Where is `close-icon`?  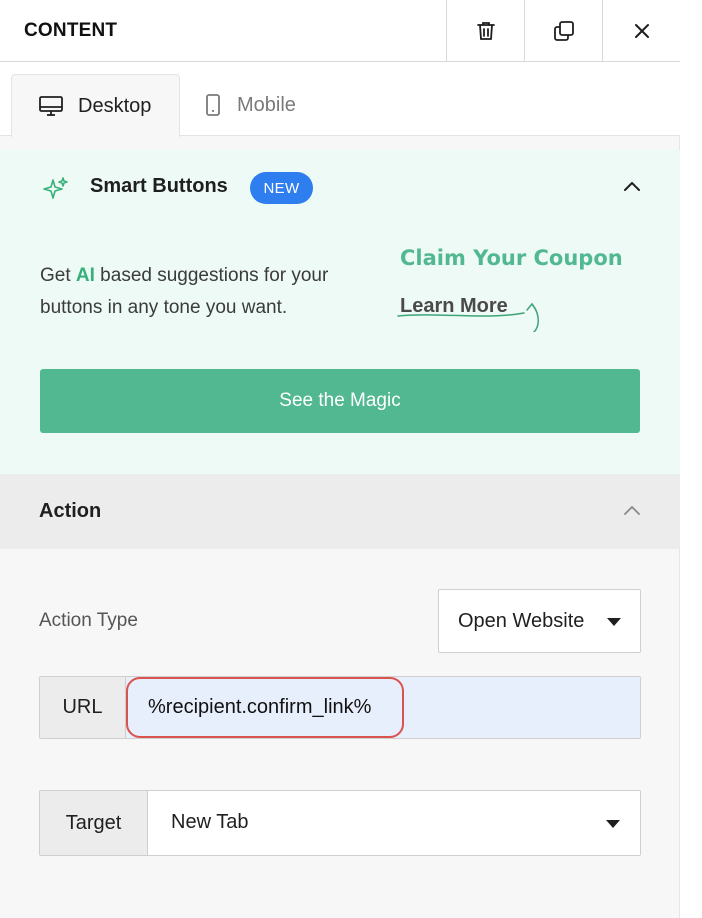
close-icon is located at coordinates (641, 30).